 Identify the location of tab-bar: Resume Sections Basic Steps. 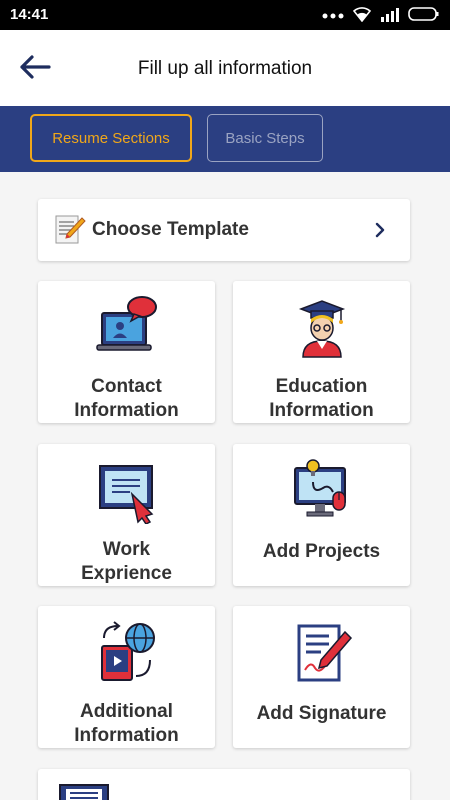
(225, 139).